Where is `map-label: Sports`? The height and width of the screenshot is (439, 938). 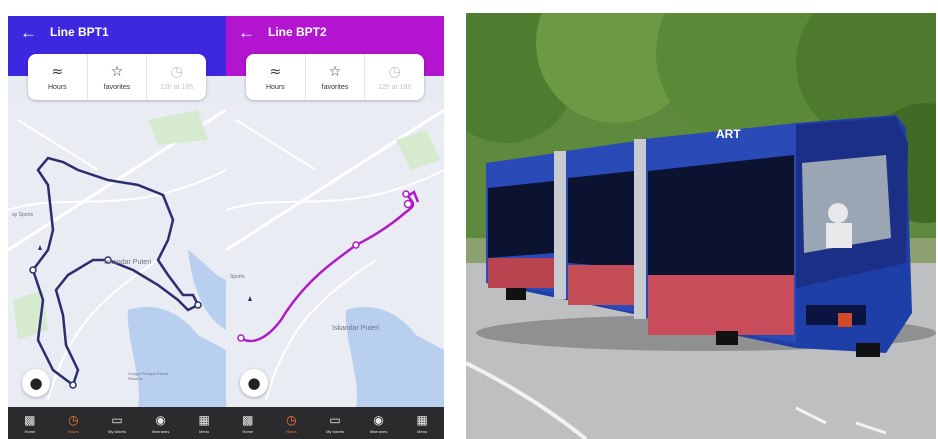
map-label: Sports is located at coordinates (237, 277).